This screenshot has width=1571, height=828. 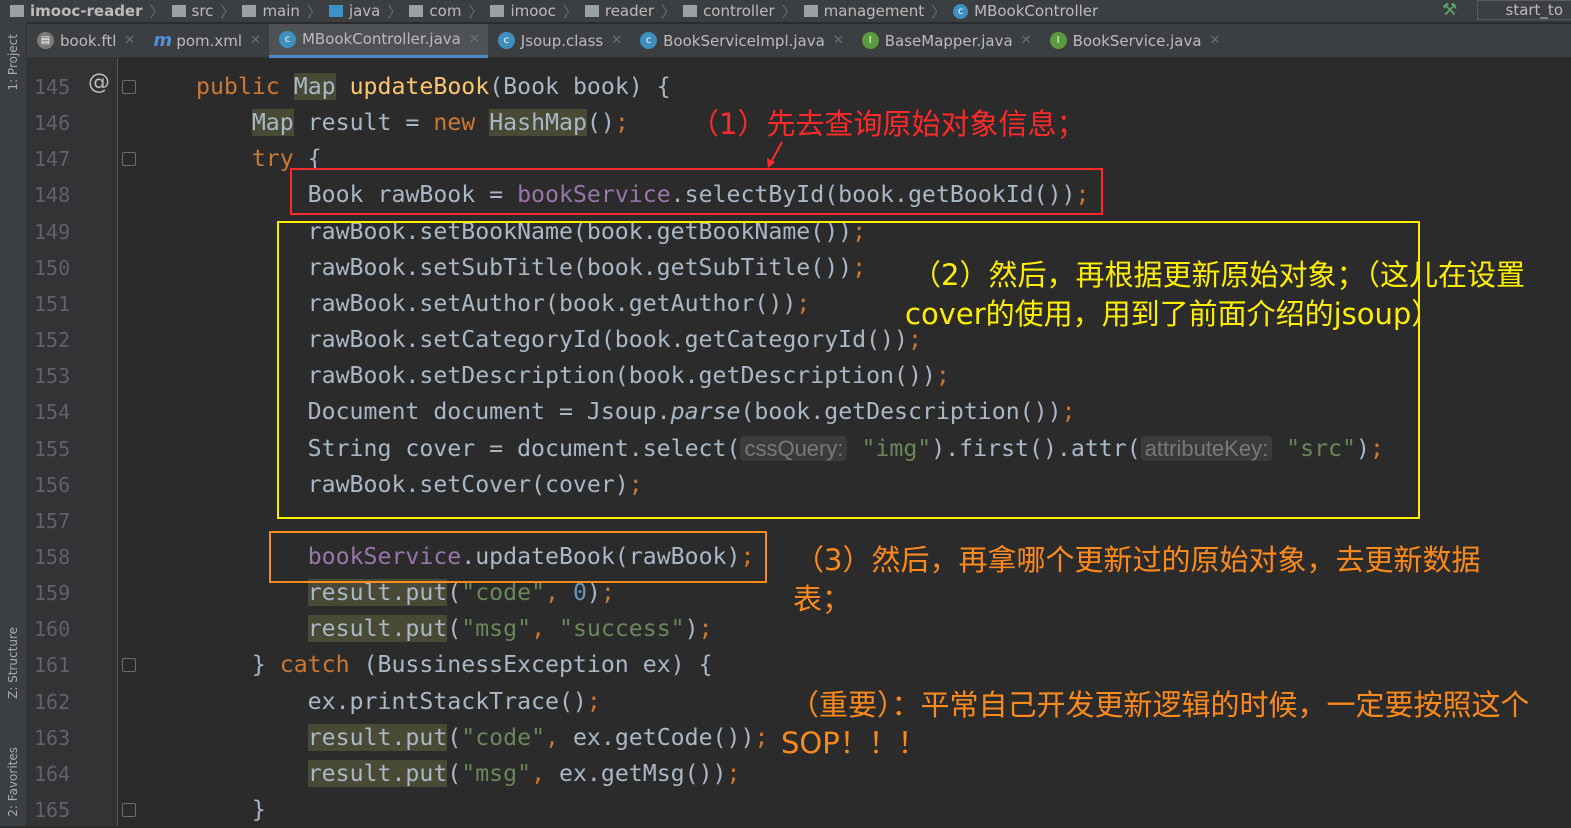 I want to click on code-token: "code", so click(x=503, y=737).